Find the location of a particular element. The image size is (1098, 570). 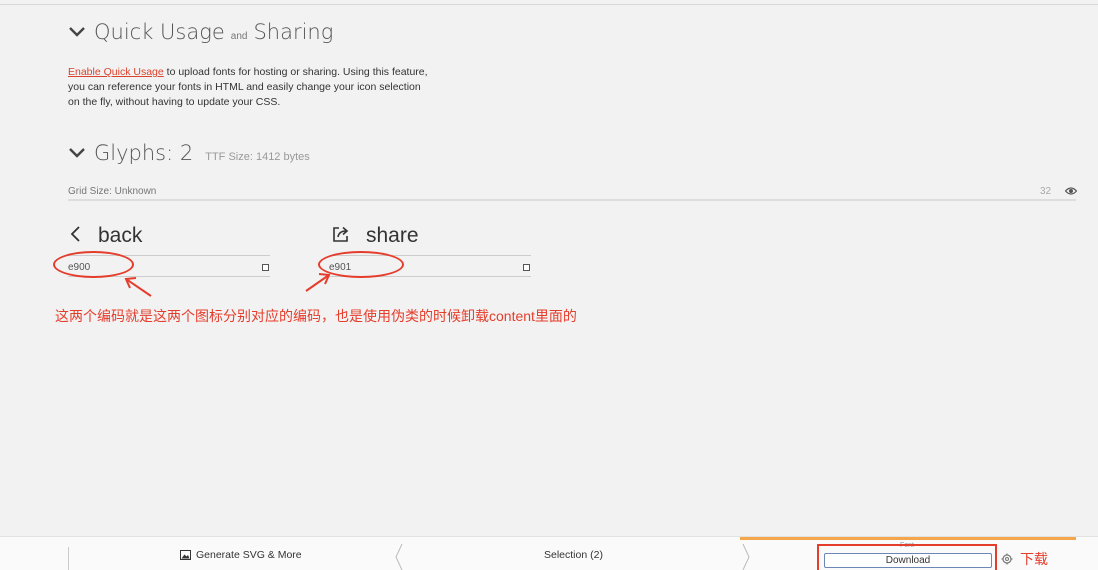

generate-svg-button: Generate SVG & More is located at coordinates (241, 555).